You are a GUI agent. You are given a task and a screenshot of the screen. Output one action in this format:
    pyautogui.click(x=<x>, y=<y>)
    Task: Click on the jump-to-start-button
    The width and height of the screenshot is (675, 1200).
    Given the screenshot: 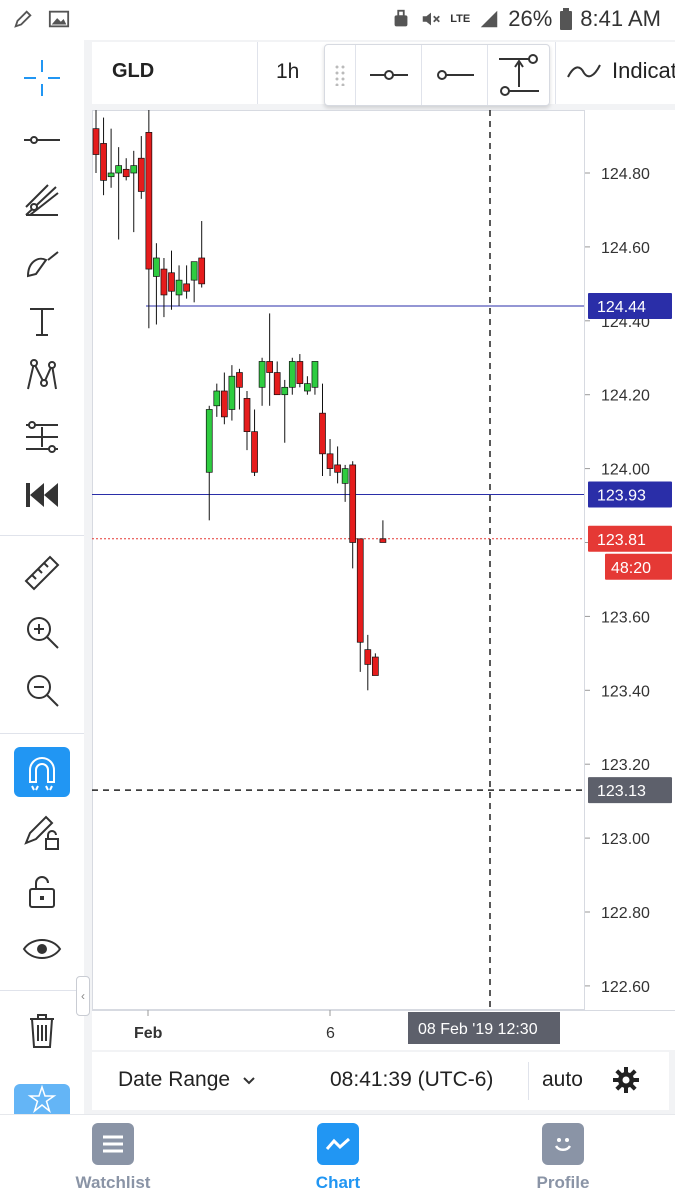 What is the action you would take?
    pyautogui.click(x=42, y=495)
    